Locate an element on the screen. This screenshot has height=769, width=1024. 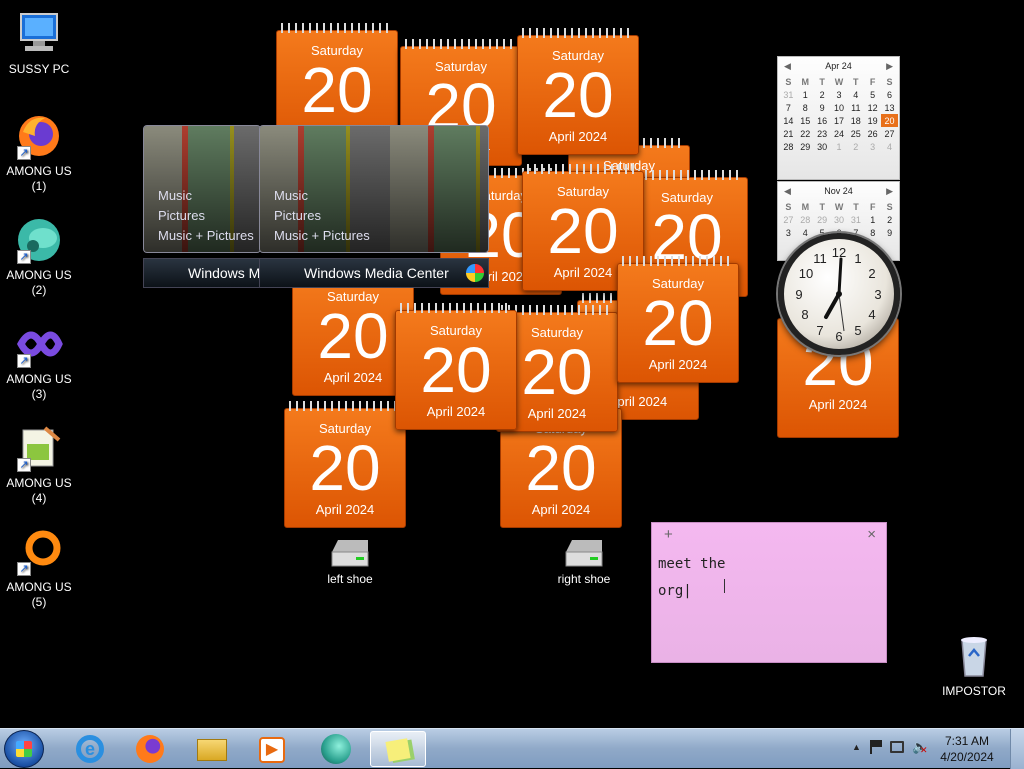
media-player-icon: ▶ is located at coordinates (272, 750).